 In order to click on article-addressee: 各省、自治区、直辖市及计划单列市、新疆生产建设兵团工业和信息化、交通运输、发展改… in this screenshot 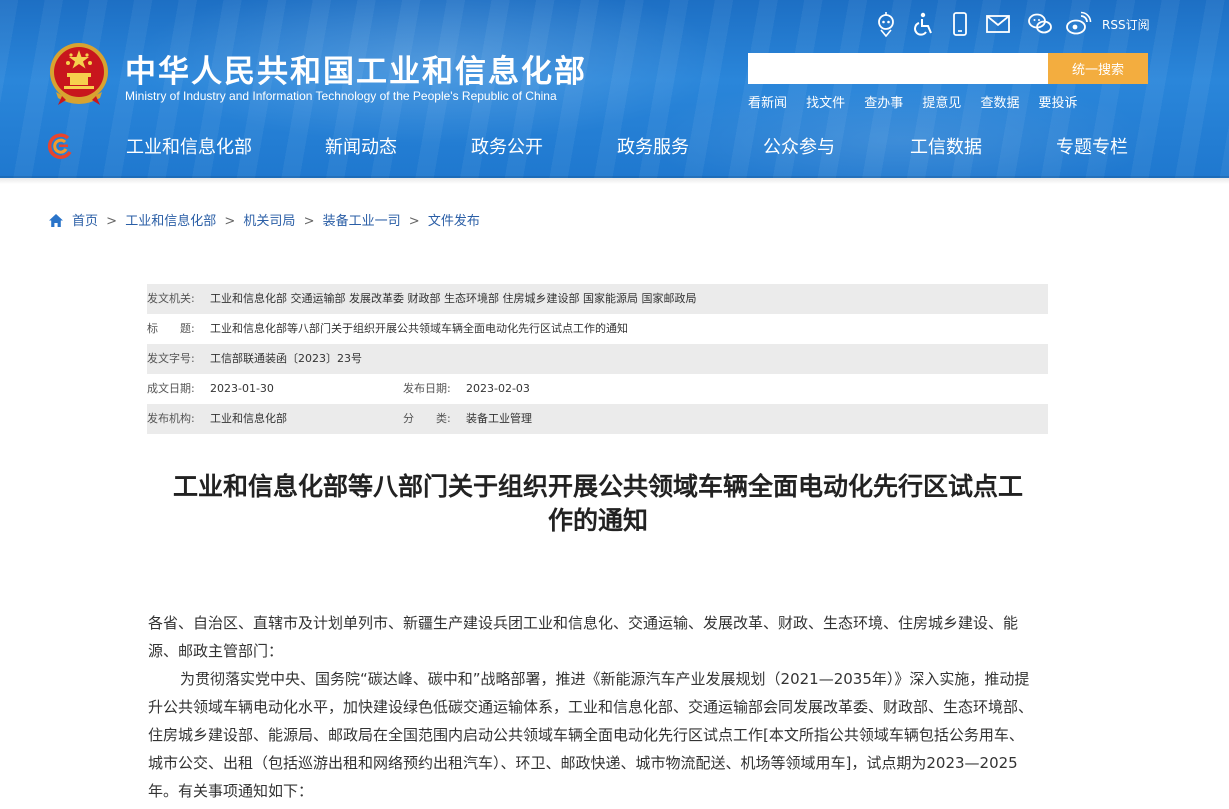, I will do `click(583, 637)`.